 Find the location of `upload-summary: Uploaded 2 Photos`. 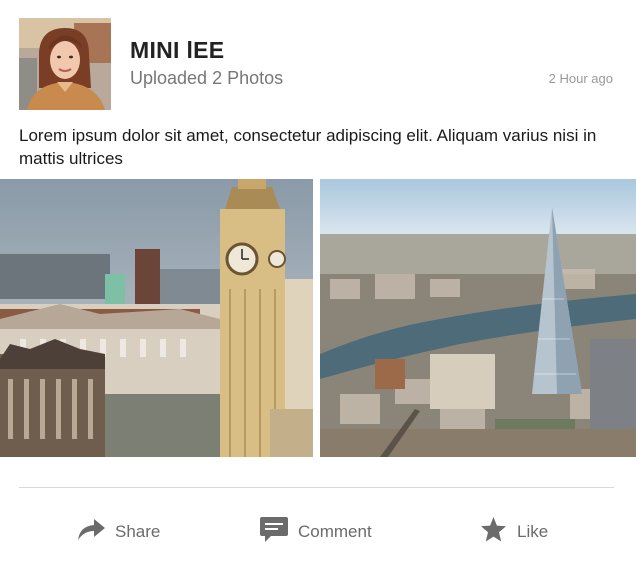

upload-summary: Uploaded 2 Photos is located at coordinates (207, 78).